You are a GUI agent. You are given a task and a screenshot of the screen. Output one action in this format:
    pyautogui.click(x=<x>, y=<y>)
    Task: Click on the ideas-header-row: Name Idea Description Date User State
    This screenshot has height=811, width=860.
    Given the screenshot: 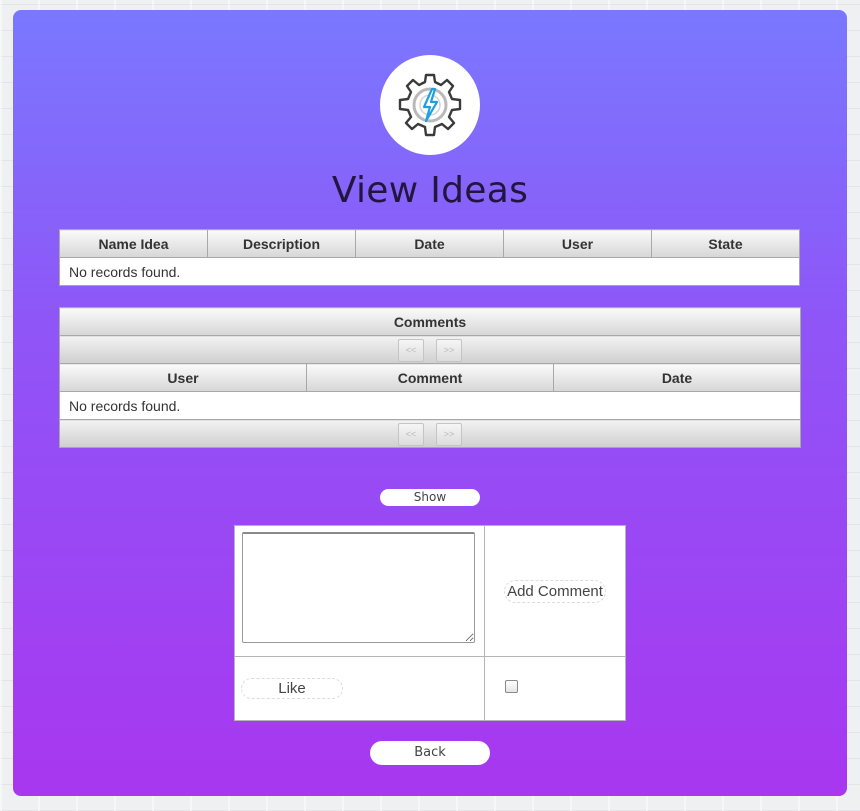 What is the action you would take?
    pyautogui.click(x=429, y=243)
    